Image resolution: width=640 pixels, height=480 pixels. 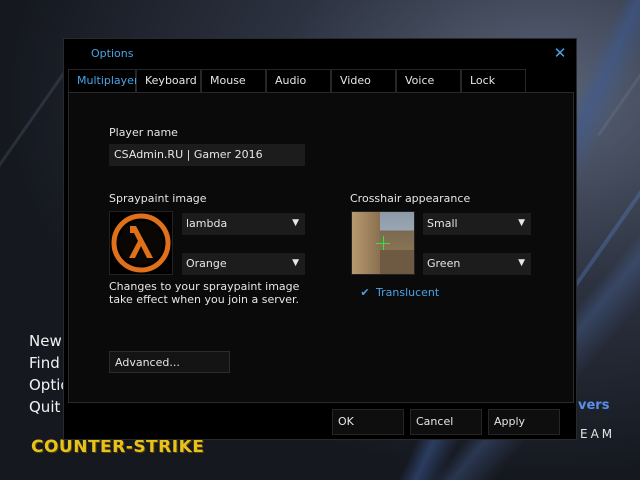 What do you see at coordinates (207, 223) in the screenshot?
I see `spraypaint-image-value: lambda` at bounding box center [207, 223].